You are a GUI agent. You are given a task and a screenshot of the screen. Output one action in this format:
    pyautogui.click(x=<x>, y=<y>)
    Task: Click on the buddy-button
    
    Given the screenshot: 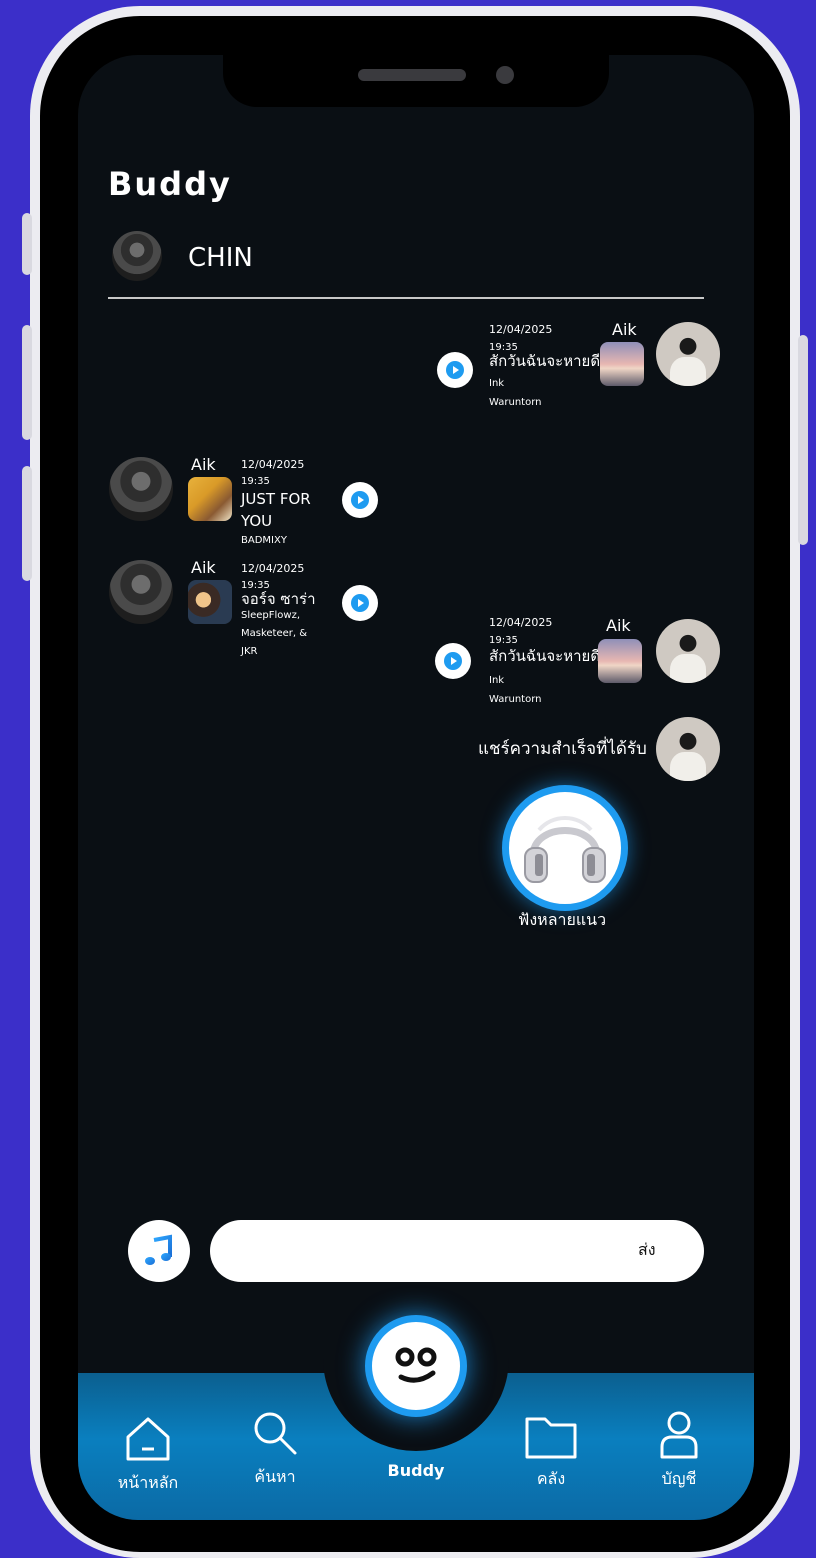 What is the action you would take?
    pyautogui.click(x=416, y=1366)
    